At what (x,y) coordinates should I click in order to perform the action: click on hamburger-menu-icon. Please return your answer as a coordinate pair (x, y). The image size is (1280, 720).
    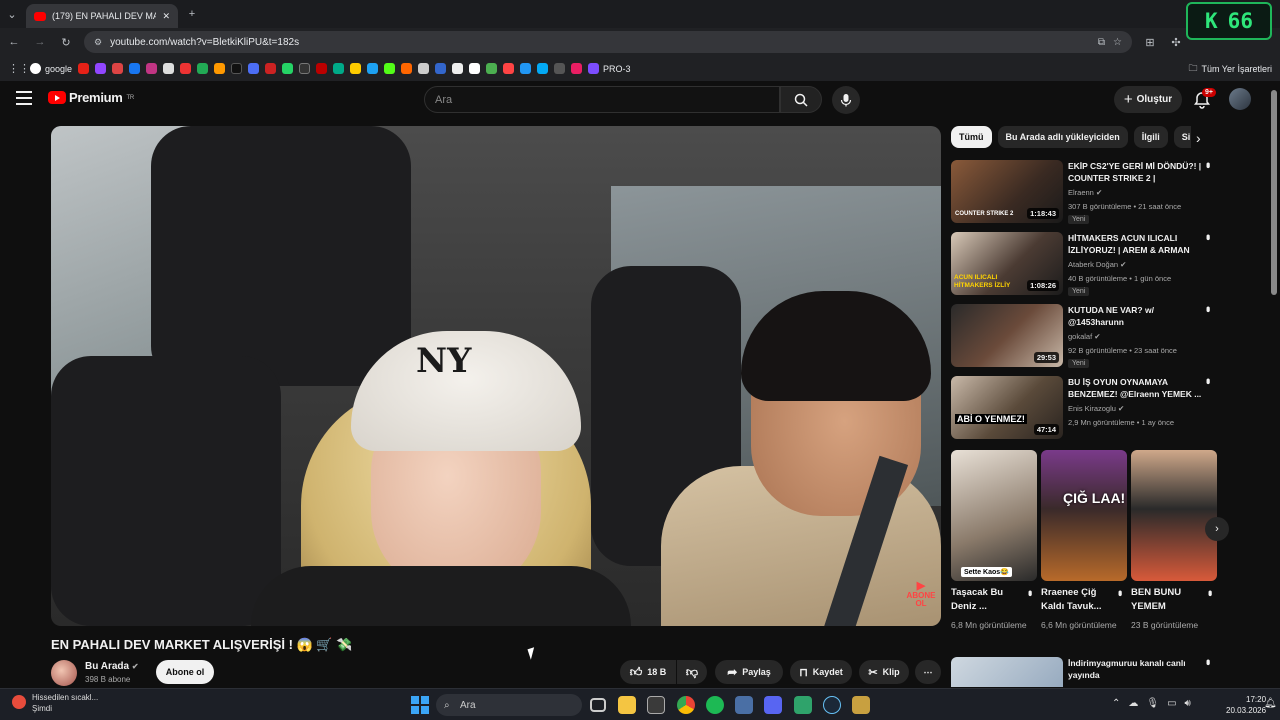
    Looking at the image, I should click on (24, 98).